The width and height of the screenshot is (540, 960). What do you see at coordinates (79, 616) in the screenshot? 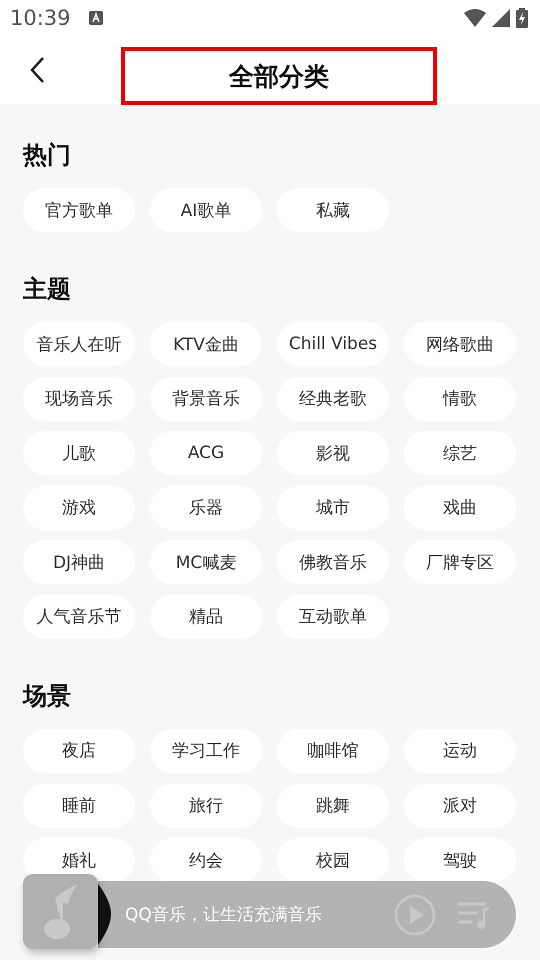
I see `category-chip: 人气音乐节` at bounding box center [79, 616].